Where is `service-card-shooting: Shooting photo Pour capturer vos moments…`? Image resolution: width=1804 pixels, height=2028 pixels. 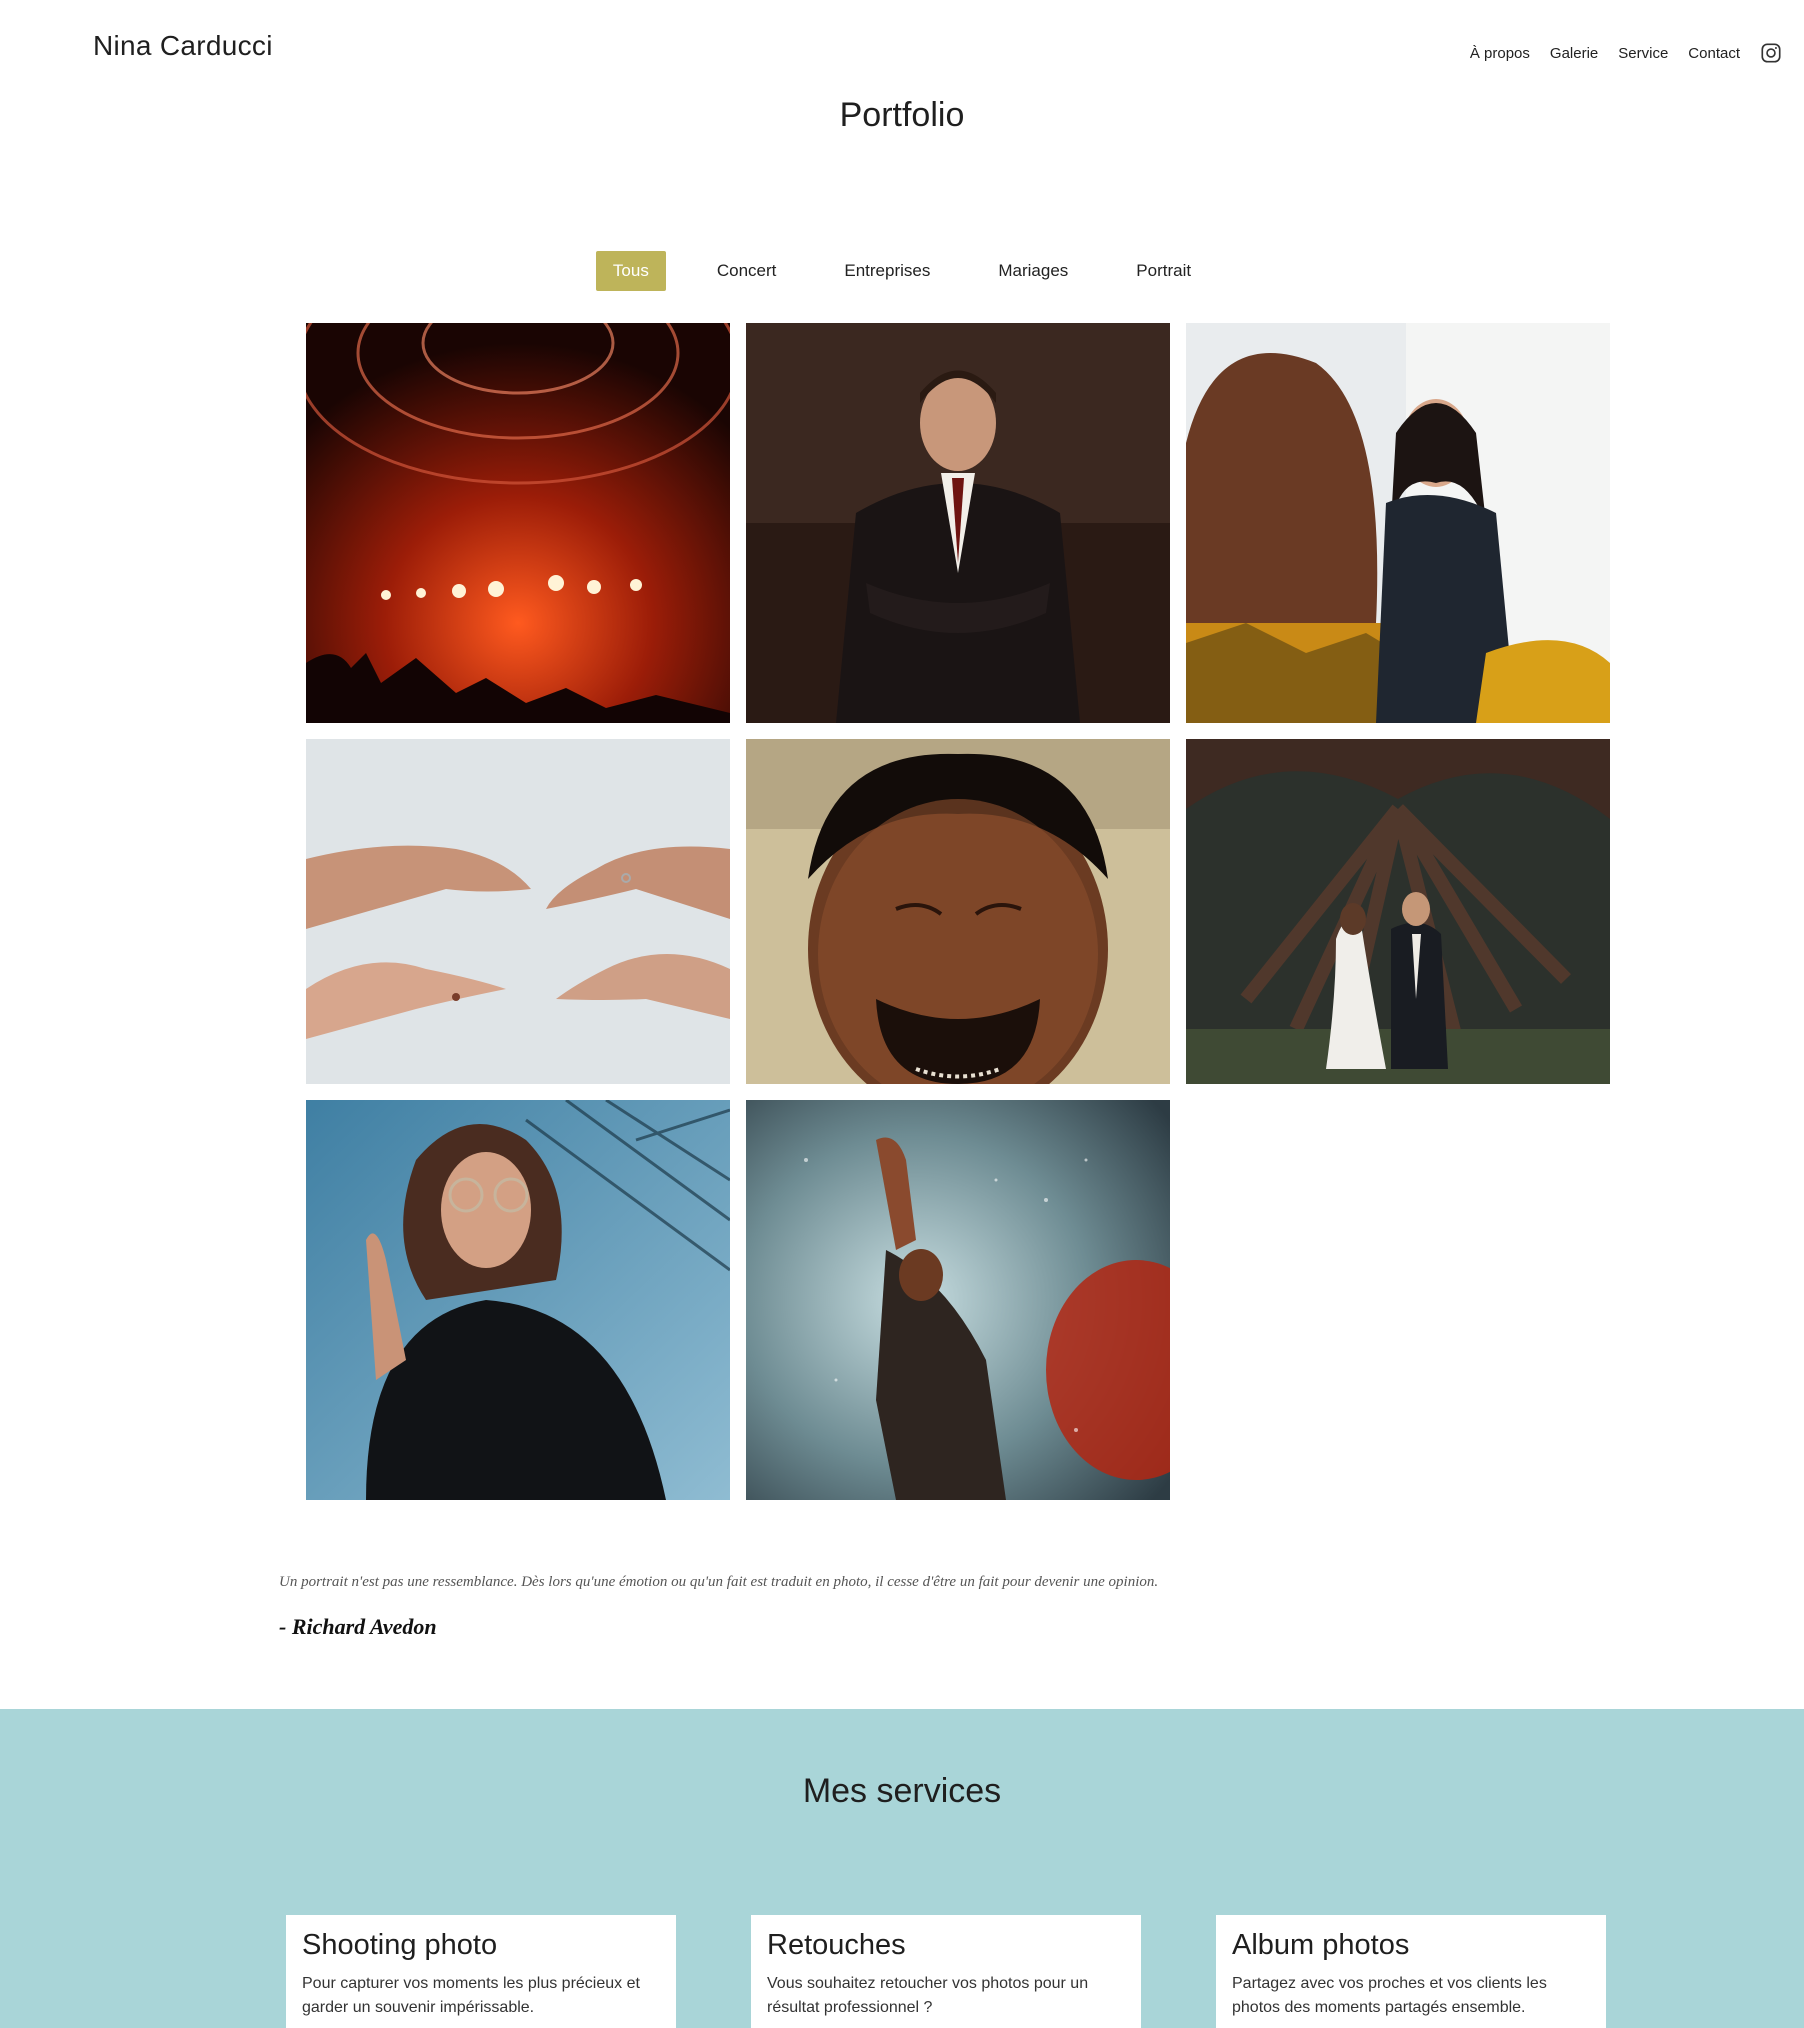 service-card-shooting: Shooting photo Pour capturer vos moments… is located at coordinates (481, 1971).